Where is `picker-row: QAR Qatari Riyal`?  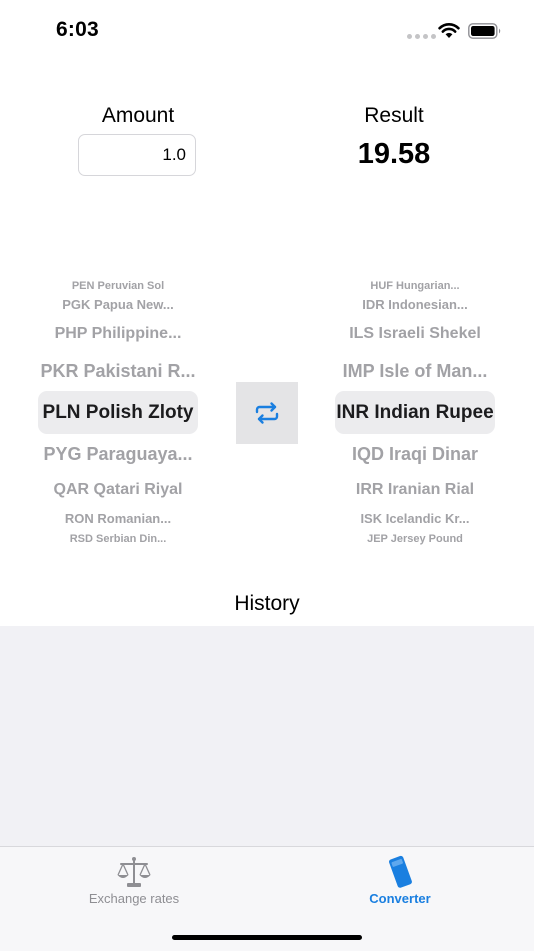
picker-row: QAR Qatari Riyal is located at coordinates (118, 490).